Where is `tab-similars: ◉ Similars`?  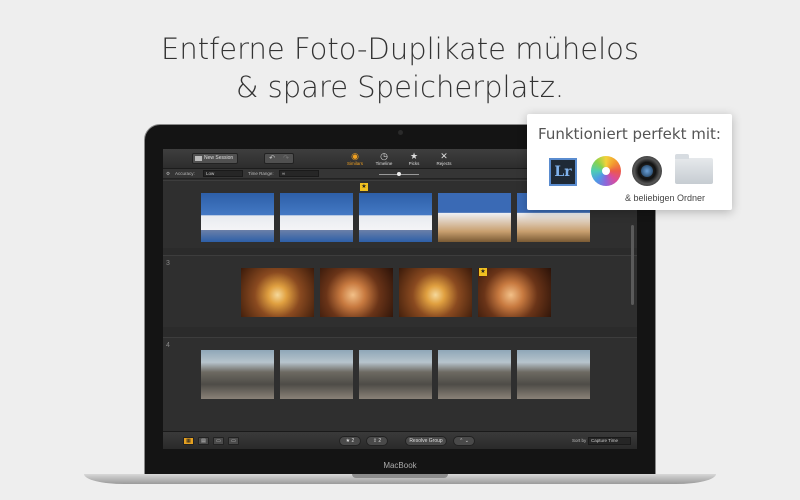
tab-similars: ◉ Similars is located at coordinates (355, 158).